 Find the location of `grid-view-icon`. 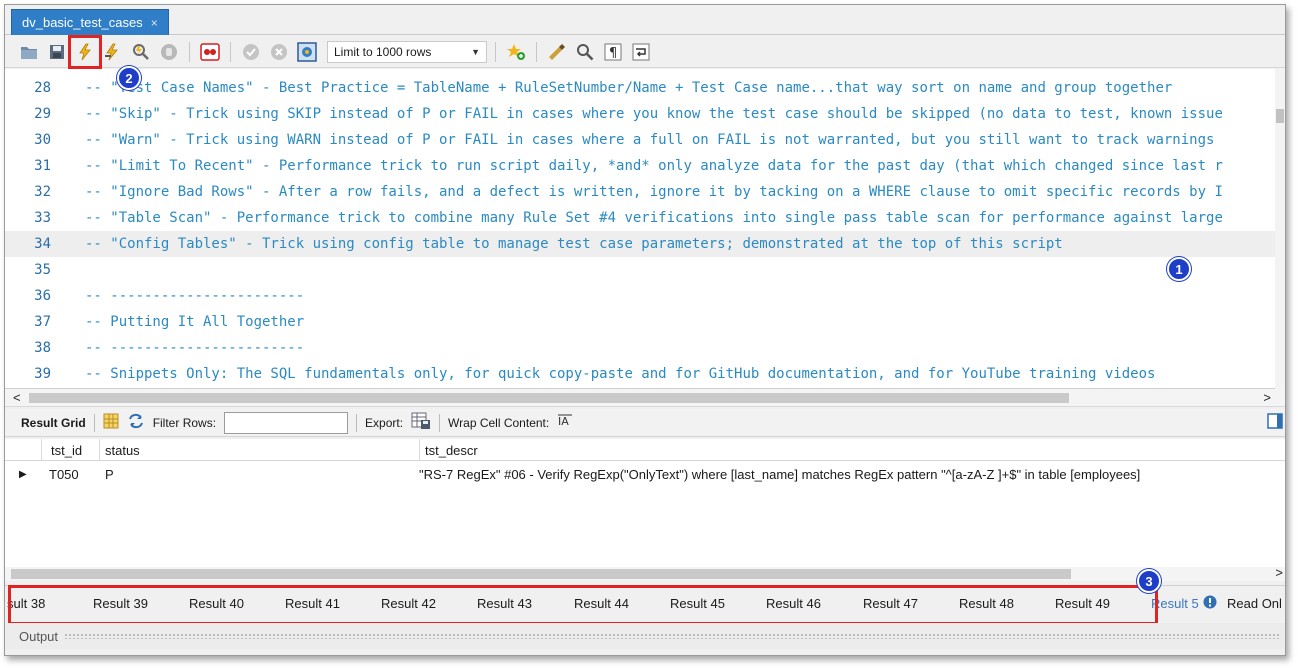

grid-view-icon is located at coordinates (111, 422).